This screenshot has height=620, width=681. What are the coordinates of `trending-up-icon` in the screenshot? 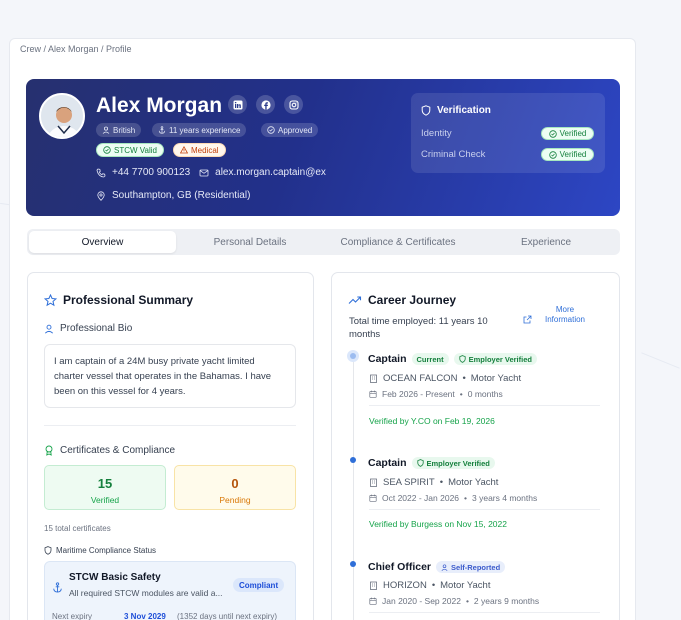 It's located at (355, 300).